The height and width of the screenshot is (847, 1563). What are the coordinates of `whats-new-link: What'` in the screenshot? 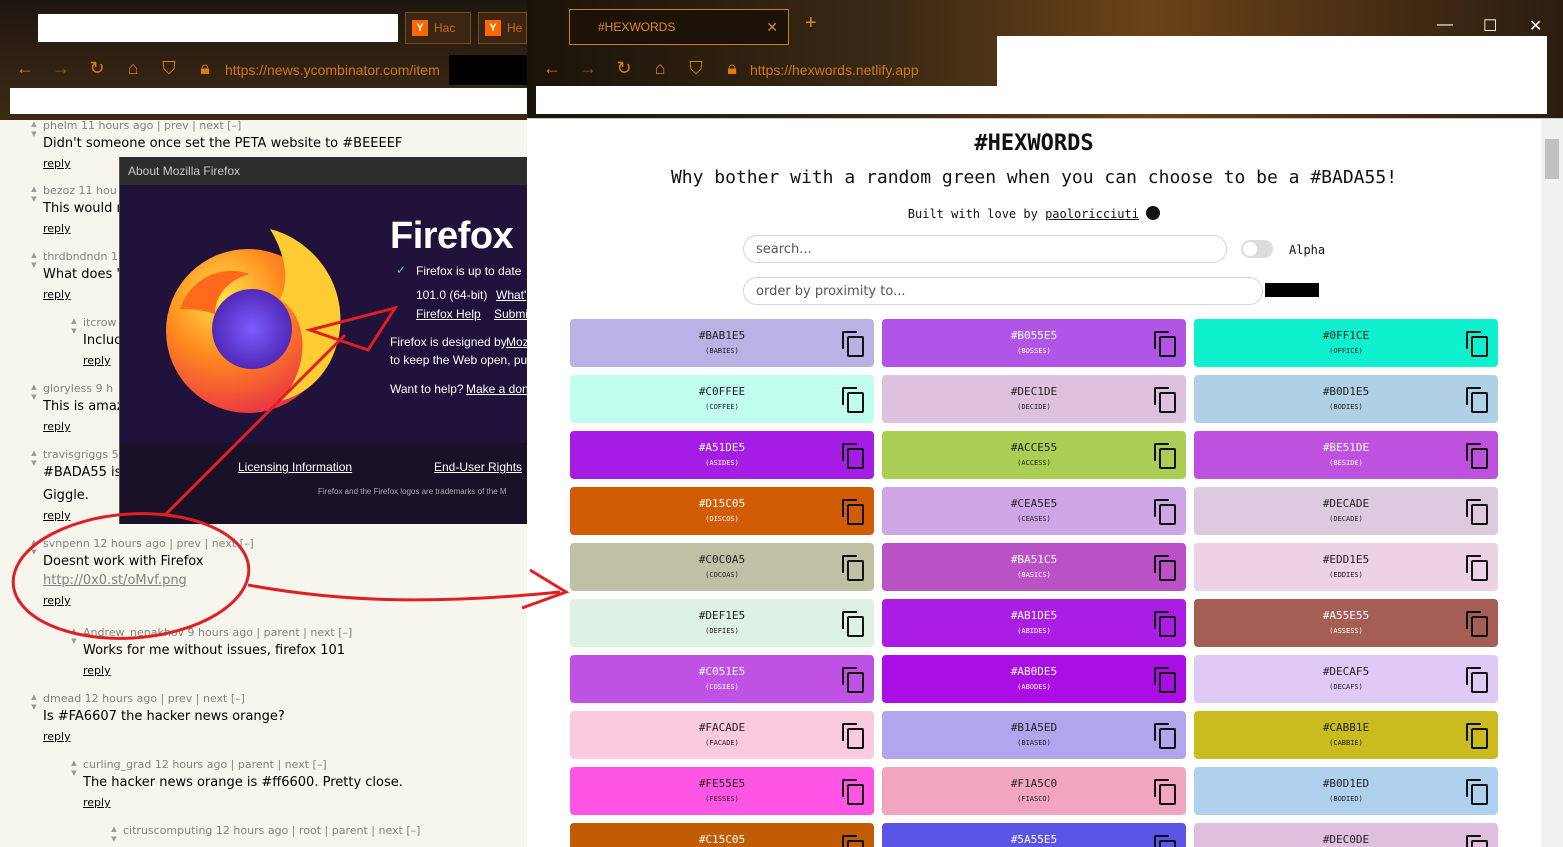 It's located at (511, 295).